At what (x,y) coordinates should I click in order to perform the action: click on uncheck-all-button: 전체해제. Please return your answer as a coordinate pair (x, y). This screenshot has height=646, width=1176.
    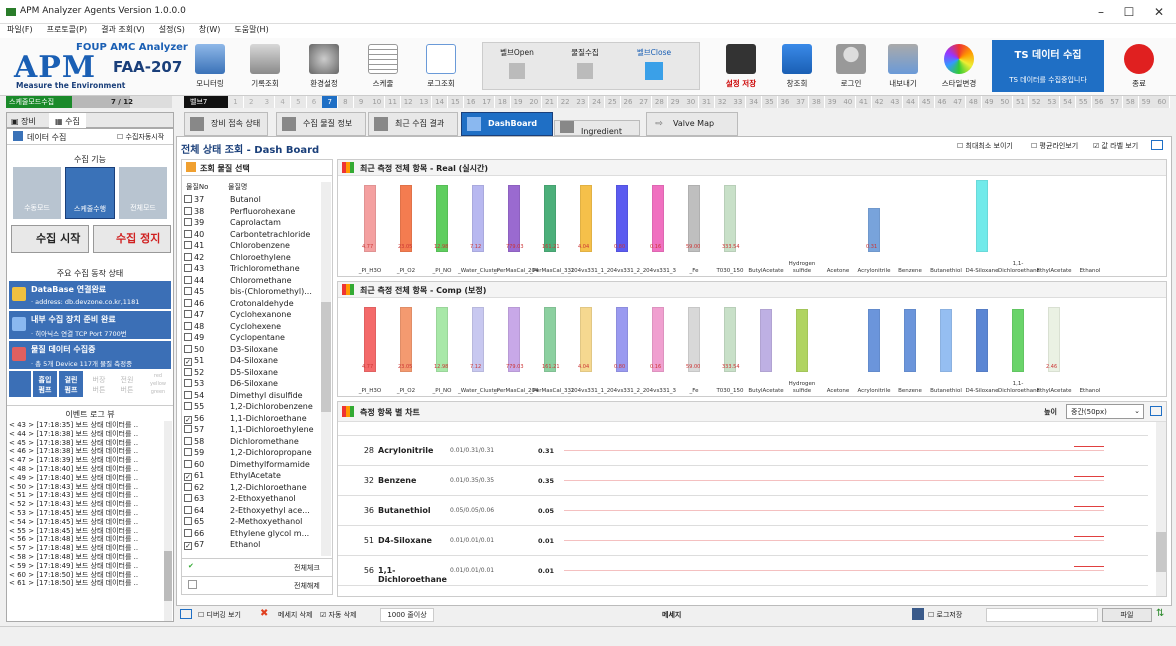
    Looking at the image, I should click on (257, 585).